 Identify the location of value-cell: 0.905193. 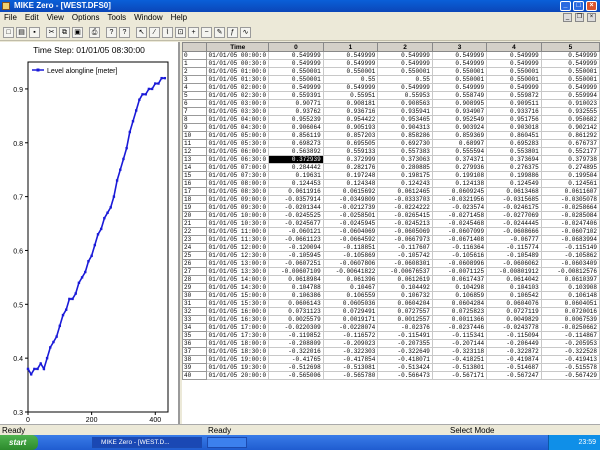
(350, 127).